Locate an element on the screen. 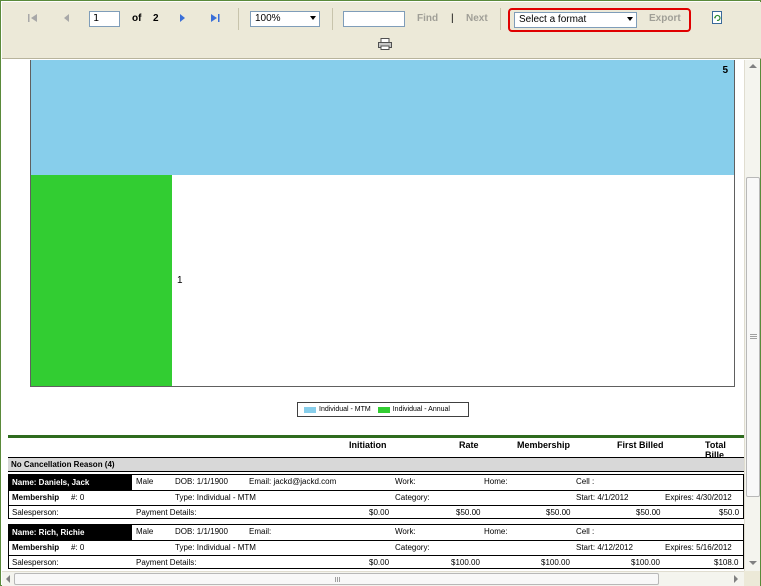  first-billed-amount: $50.00 is located at coordinates (648, 512).